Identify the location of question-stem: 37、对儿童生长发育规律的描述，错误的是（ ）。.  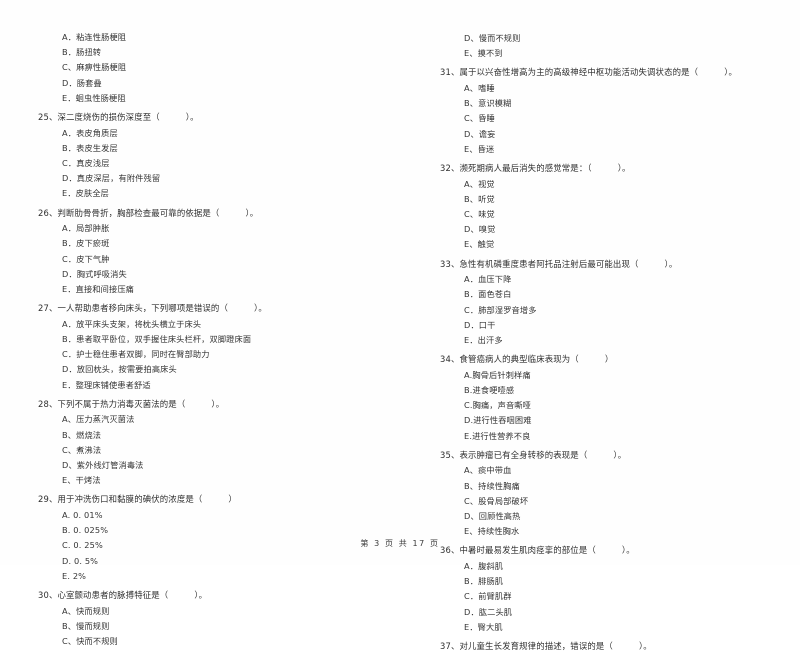
(601, 647).